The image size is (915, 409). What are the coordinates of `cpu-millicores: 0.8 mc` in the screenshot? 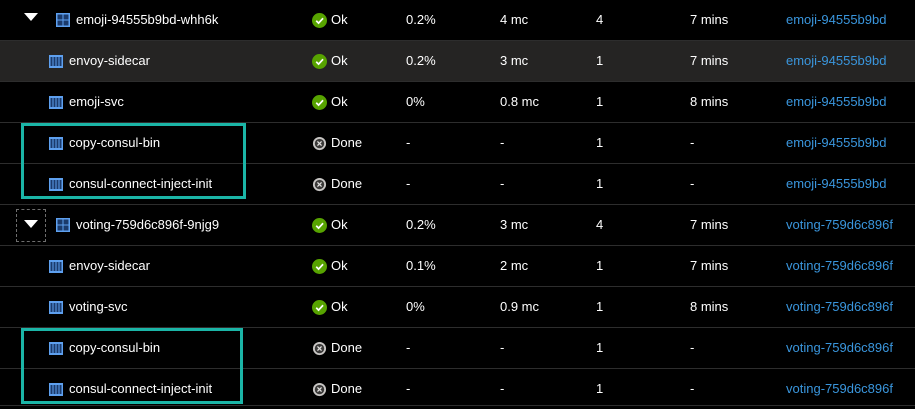 It's located at (520, 101).